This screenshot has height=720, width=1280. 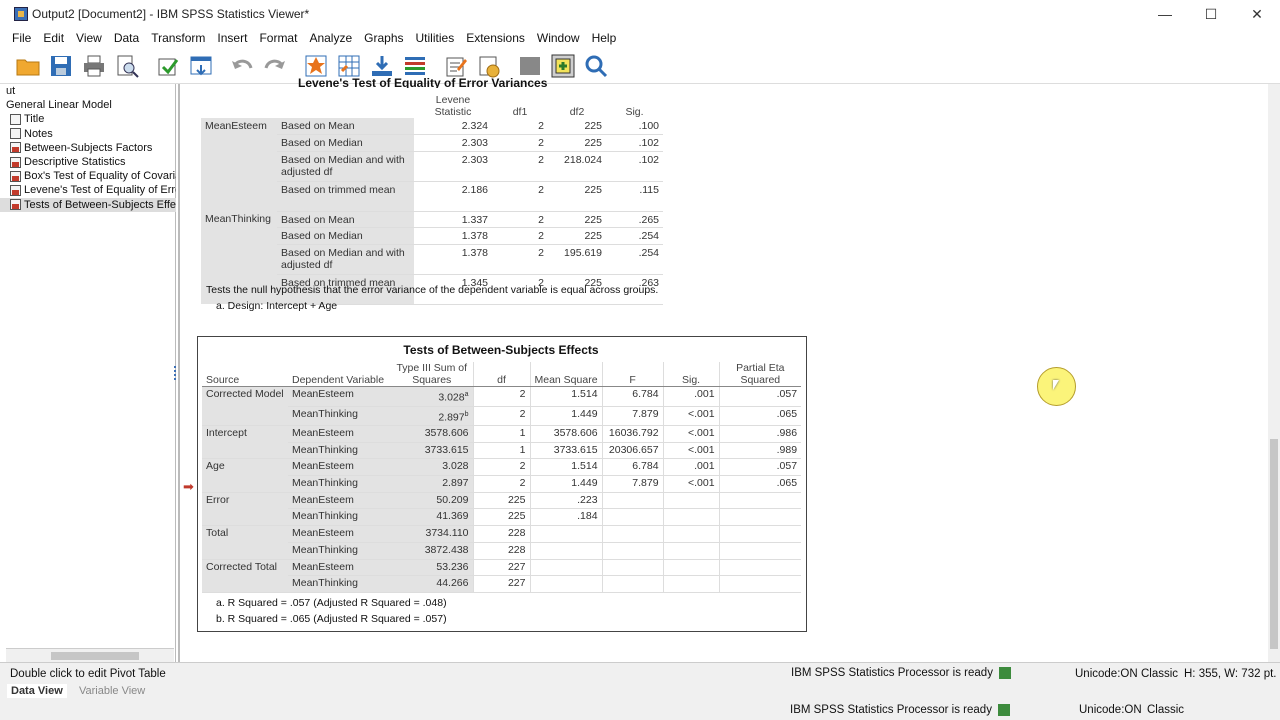 I want to click on current-item-arrow-icon: ➡, so click(x=188, y=486).